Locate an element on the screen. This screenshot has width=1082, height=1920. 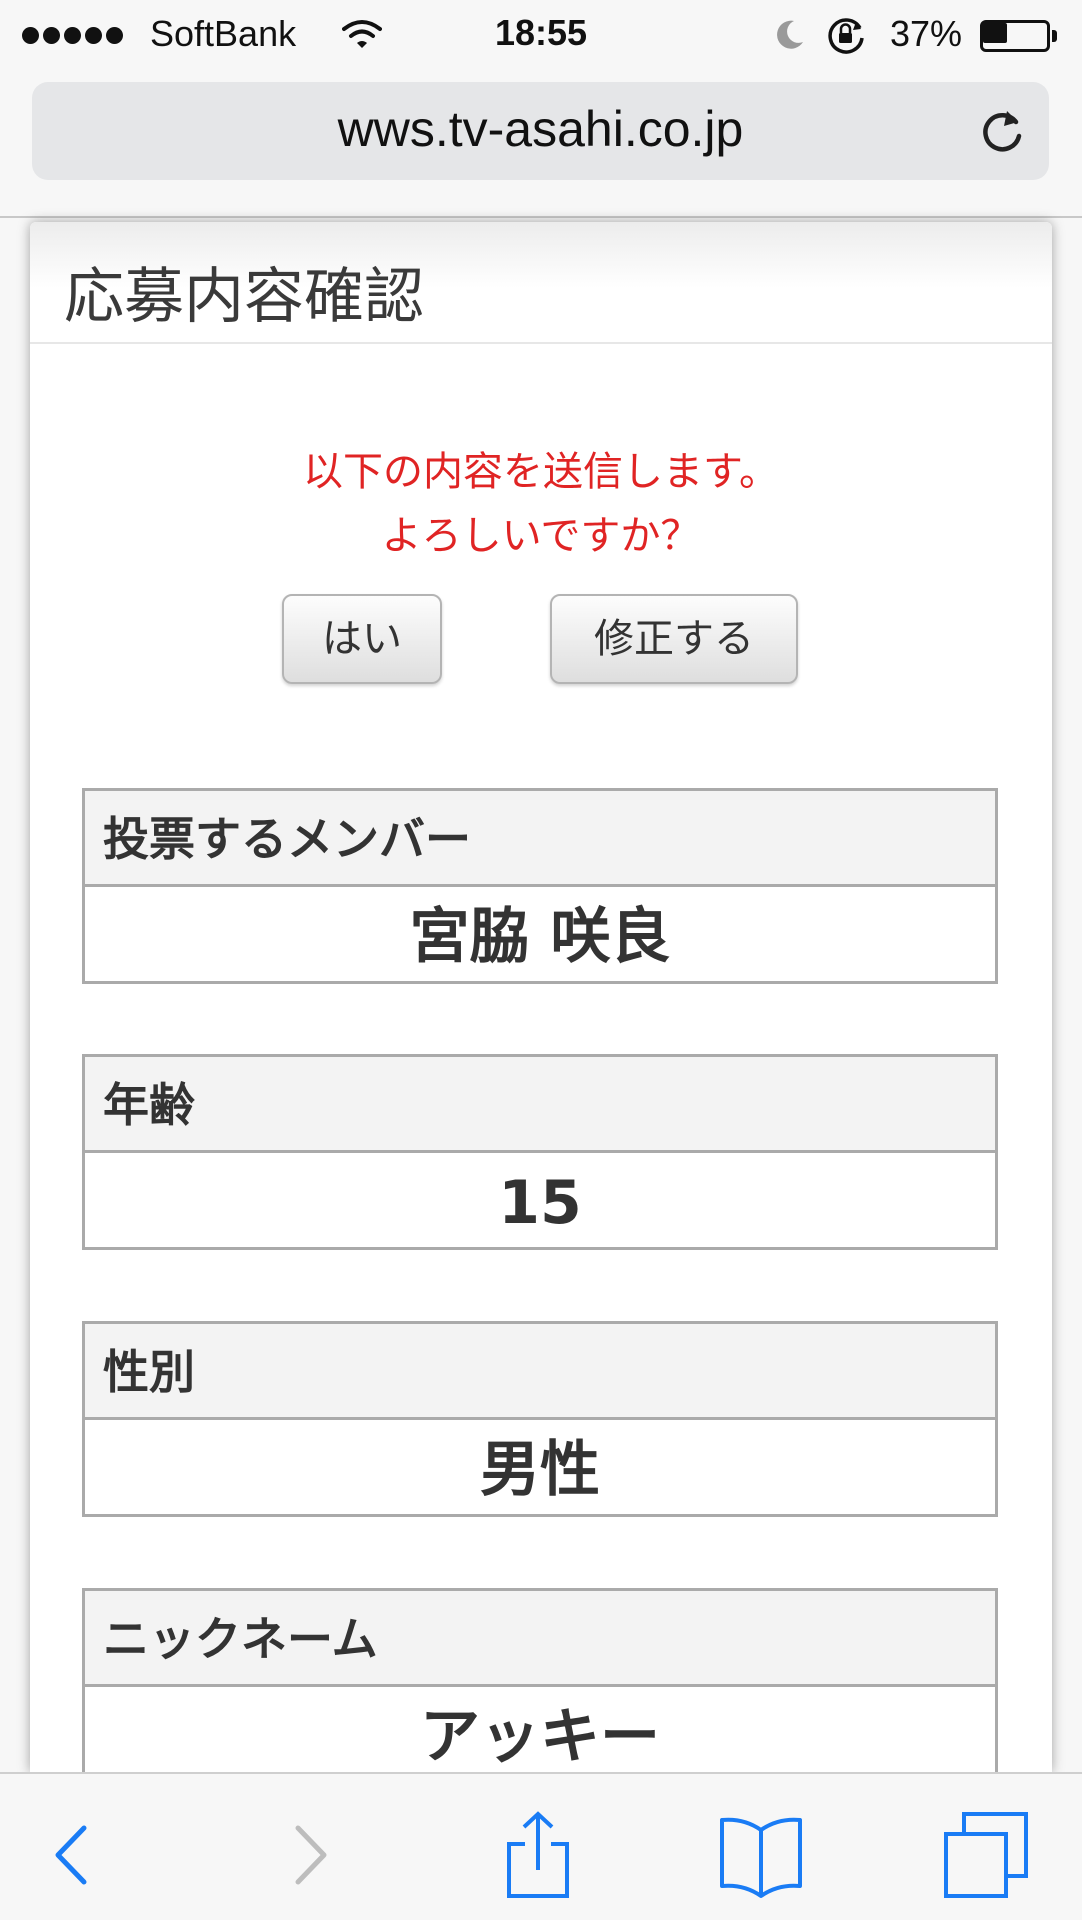
moon-icon is located at coordinates (790, 34).